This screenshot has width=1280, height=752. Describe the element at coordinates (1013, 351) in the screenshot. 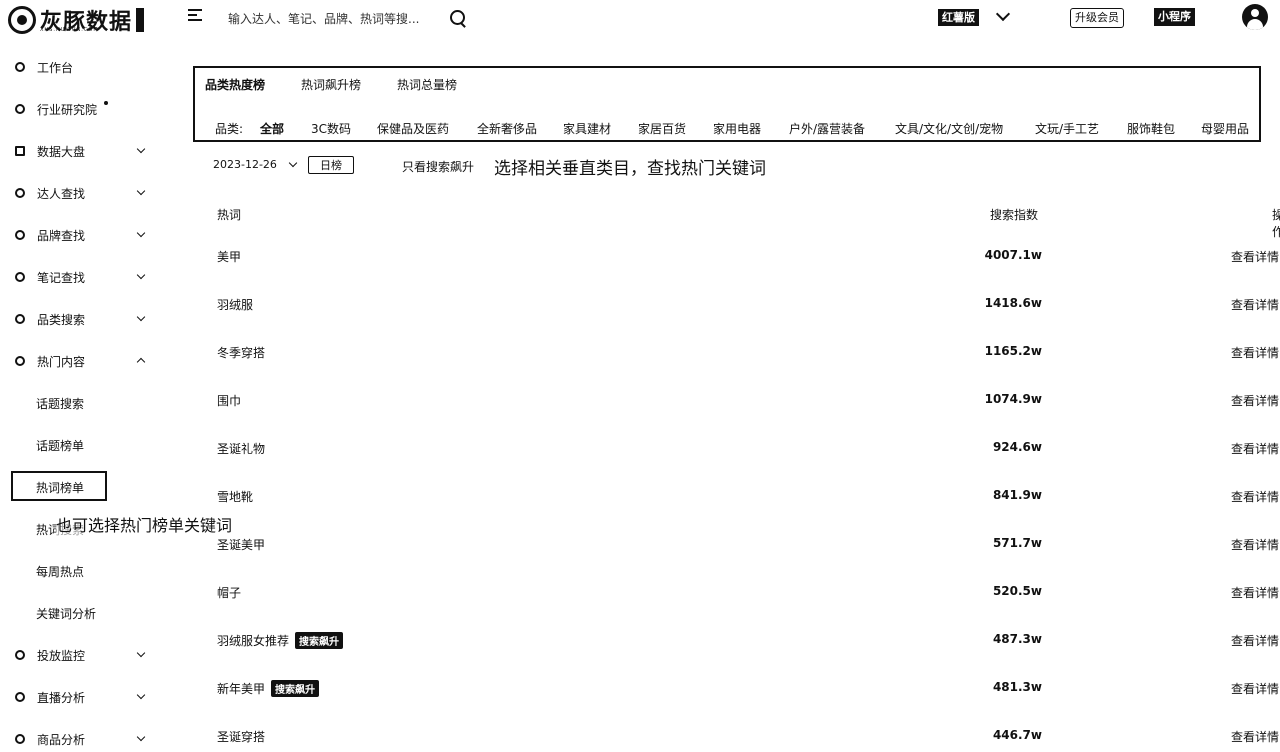

I see `search-index-cell: 1165.2w` at that location.